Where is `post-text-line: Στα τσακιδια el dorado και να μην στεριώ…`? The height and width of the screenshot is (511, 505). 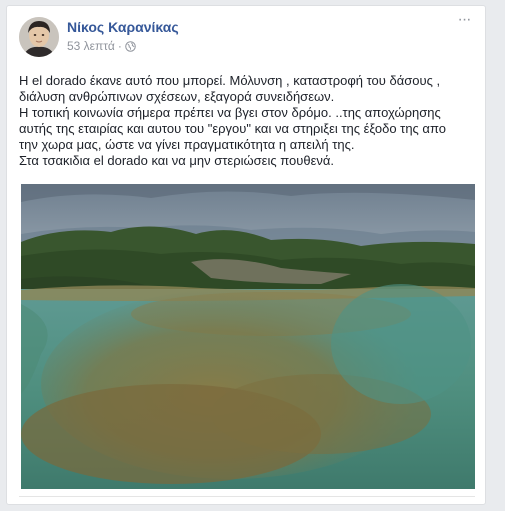
post-text-line: Στα τσακιδια el dorado και να μην στεριώ… is located at coordinates (177, 160).